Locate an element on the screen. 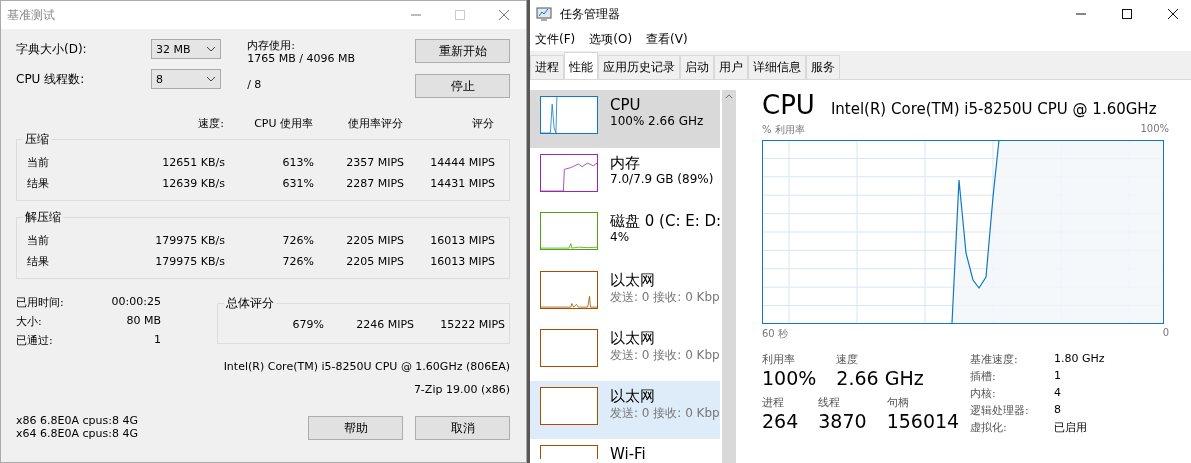 The width and height of the screenshot is (1191, 463). device-item: 内存 7.0/7.9 GB (89%) is located at coordinates (625, 177).